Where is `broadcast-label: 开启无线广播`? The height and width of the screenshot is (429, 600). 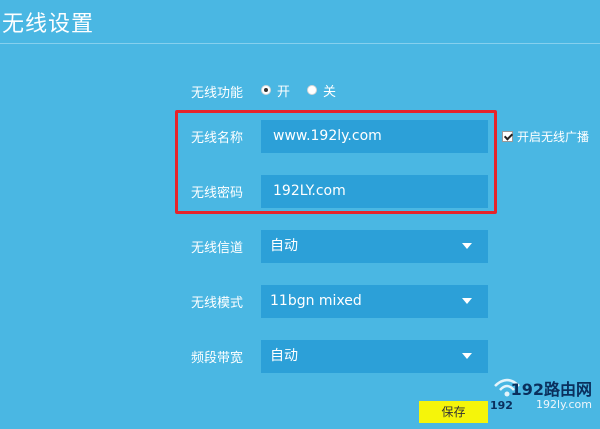 broadcast-label: 开启无线广播 is located at coordinates (553, 137).